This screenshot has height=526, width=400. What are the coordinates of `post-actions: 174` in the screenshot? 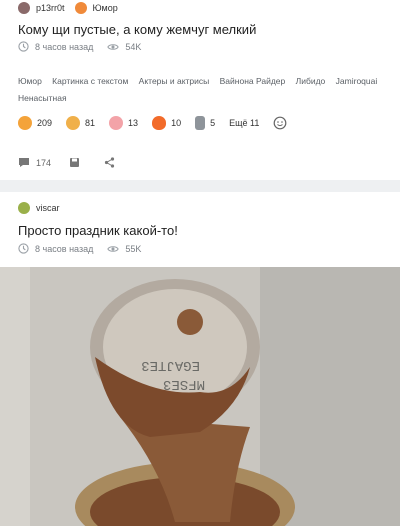 It's located at (78, 162).